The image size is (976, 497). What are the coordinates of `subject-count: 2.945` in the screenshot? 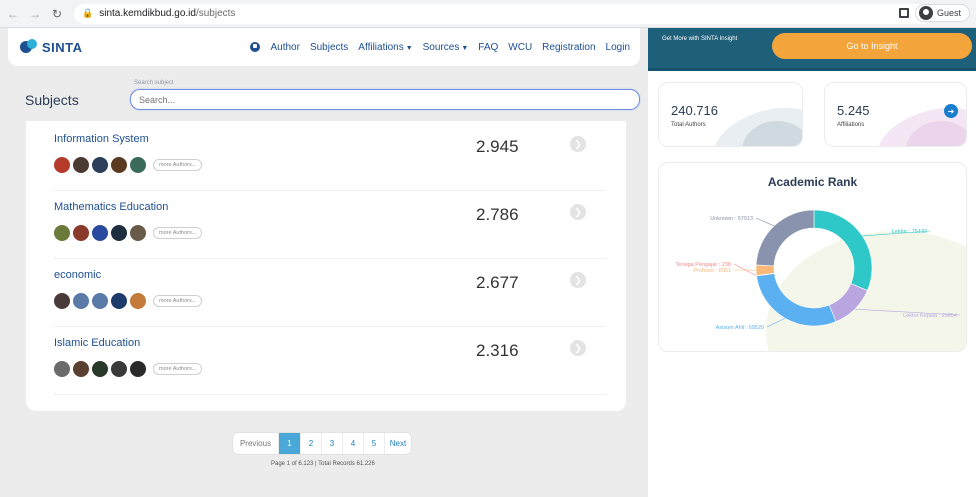 It's located at (497, 146).